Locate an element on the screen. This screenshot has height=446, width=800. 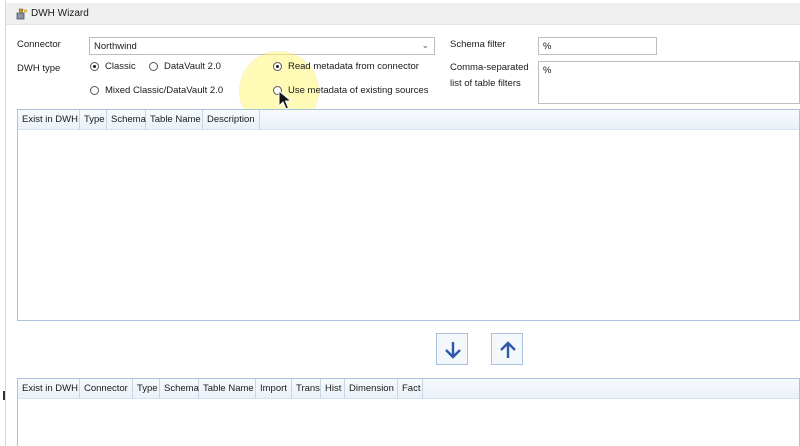
target-col-connector: Connector is located at coordinates (106, 389).